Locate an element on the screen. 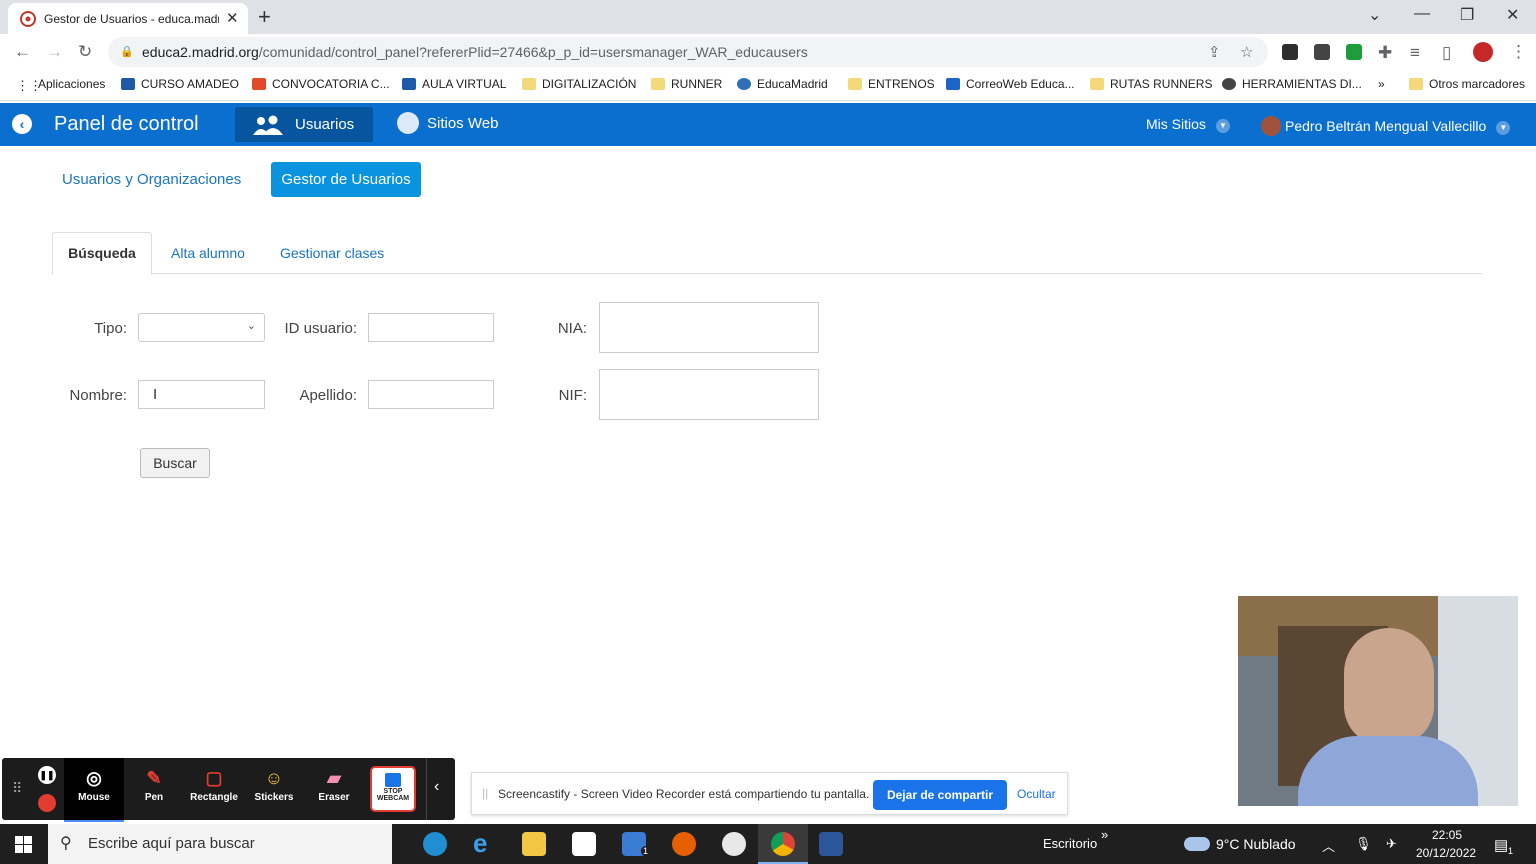  taskbar-search: ⚲ Escribe aquí para buscar is located at coordinates (220, 844).